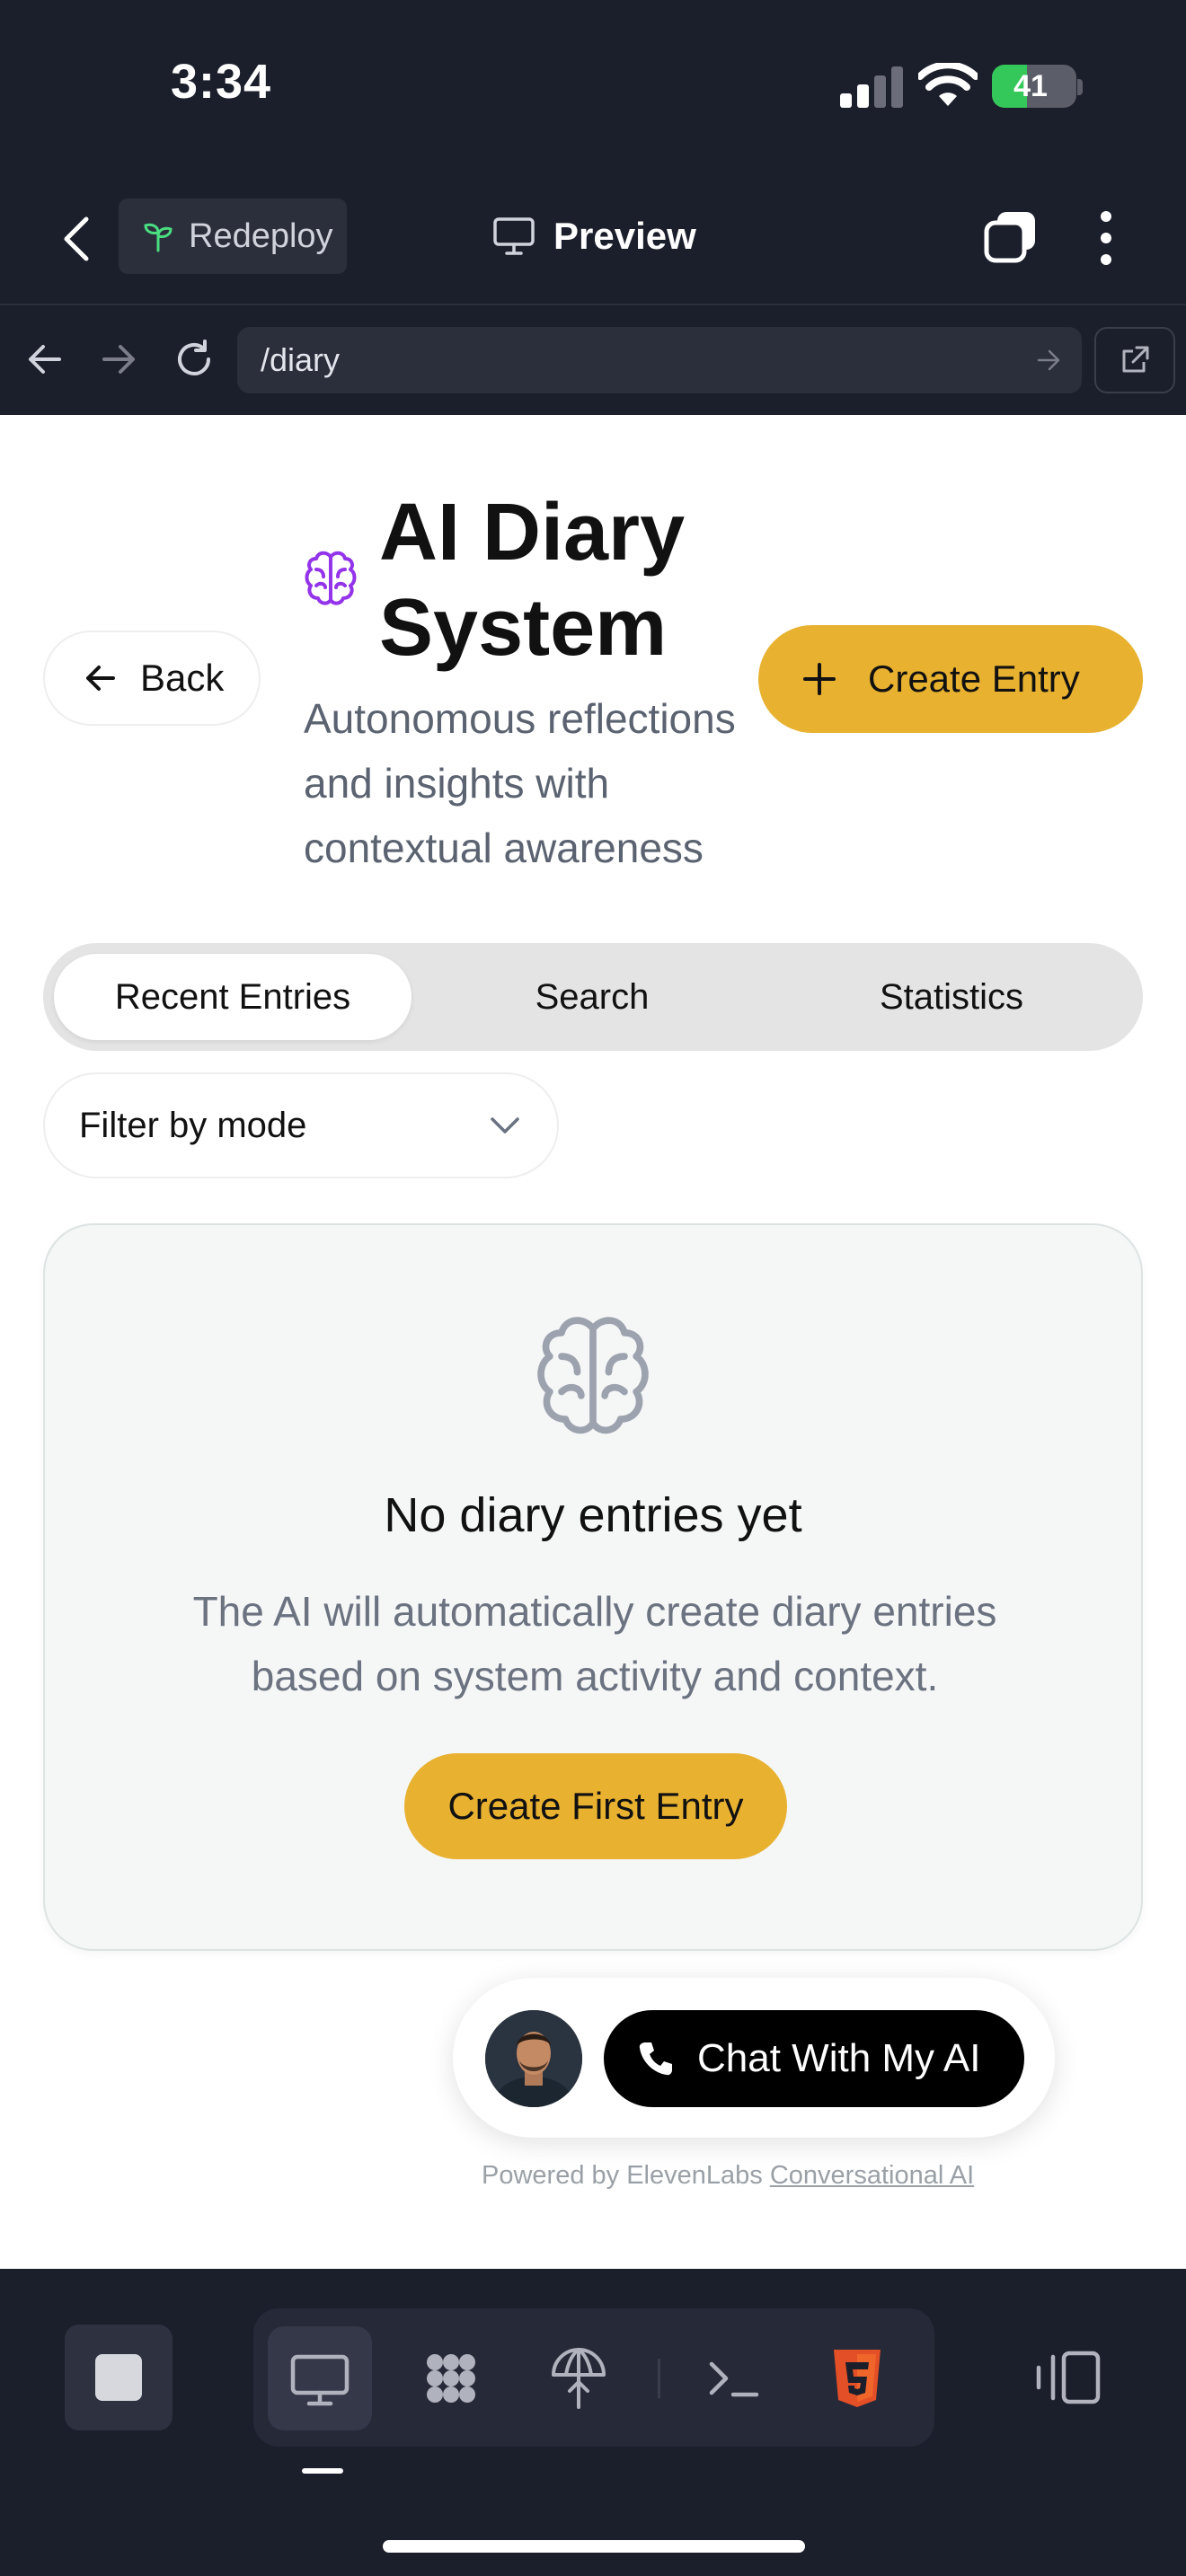  What do you see at coordinates (655, 2059) in the screenshot?
I see `phone-icon` at bounding box center [655, 2059].